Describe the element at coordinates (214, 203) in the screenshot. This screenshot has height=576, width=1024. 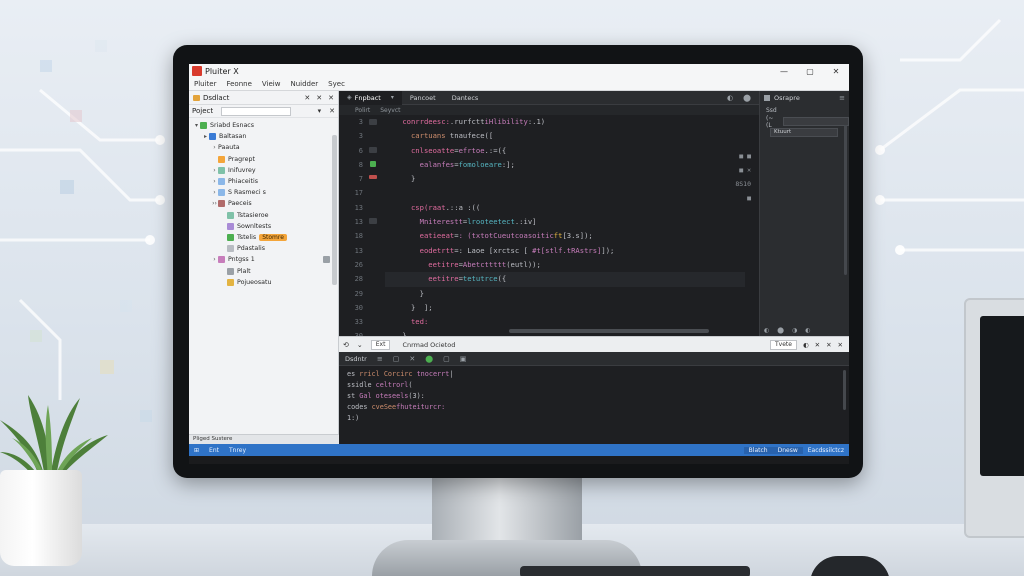
I see `chevron-right-icon: ››` at that location.